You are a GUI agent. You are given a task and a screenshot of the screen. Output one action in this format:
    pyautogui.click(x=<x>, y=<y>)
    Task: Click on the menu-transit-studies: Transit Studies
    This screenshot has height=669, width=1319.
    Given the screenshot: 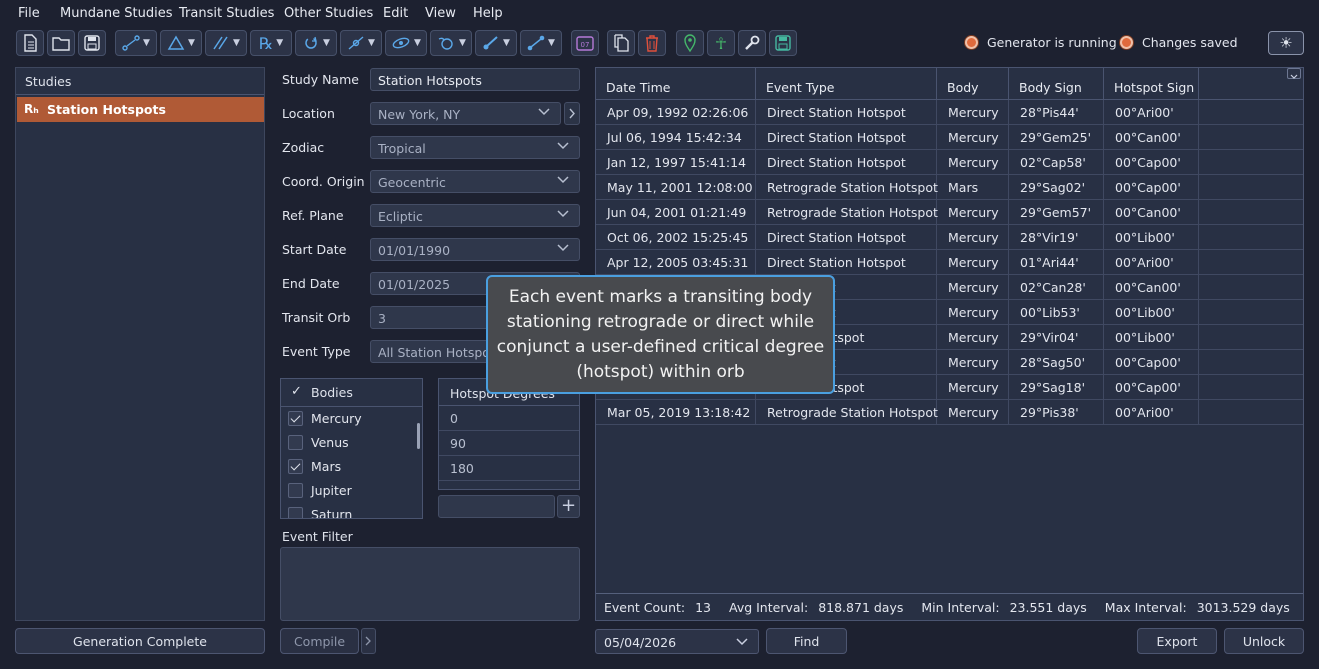 What is the action you would take?
    pyautogui.click(x=226, y=13)
    